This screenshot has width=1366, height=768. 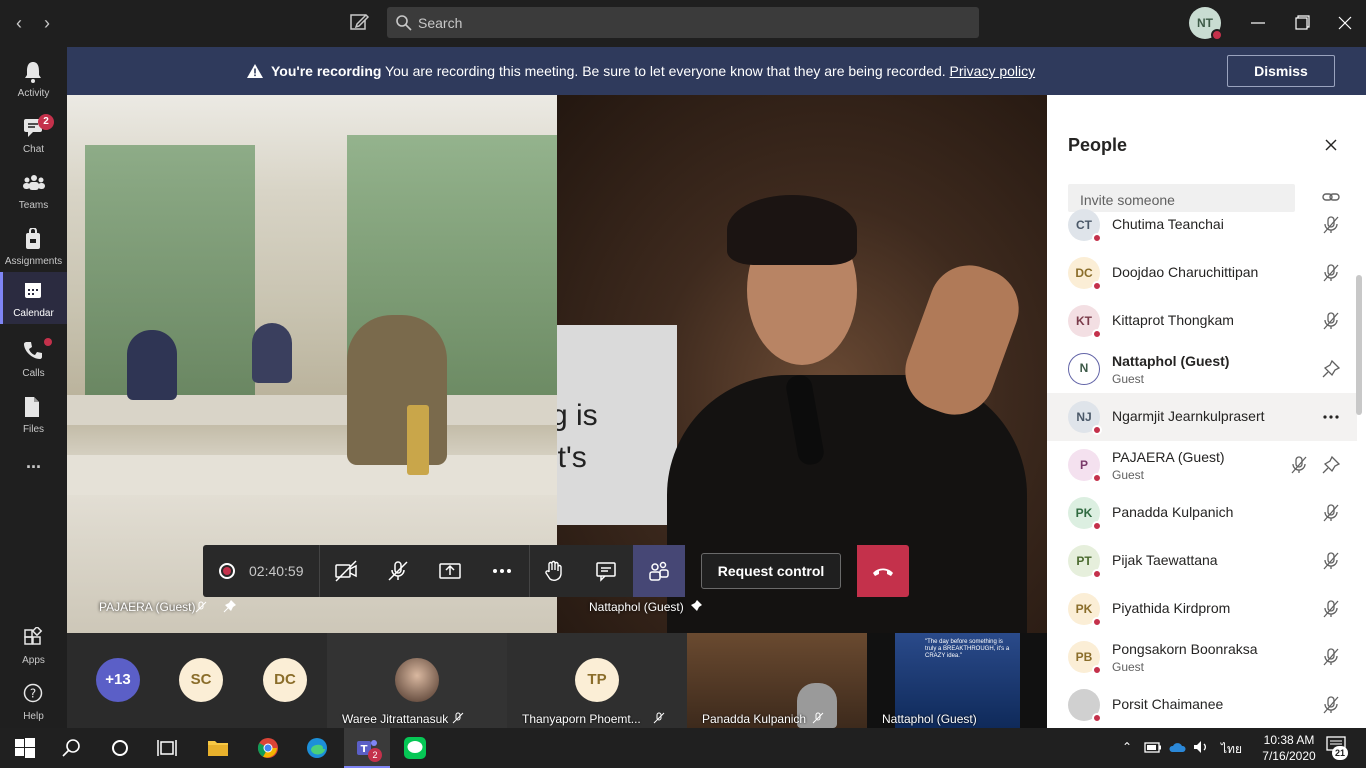 I want to click on show-hidden-icons: ⌃, so click(x=1127, y=747).